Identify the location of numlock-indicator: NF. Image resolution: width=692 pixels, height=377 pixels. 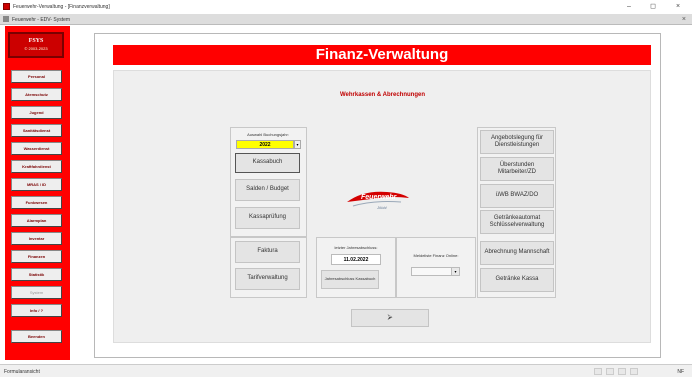
(680, 372).